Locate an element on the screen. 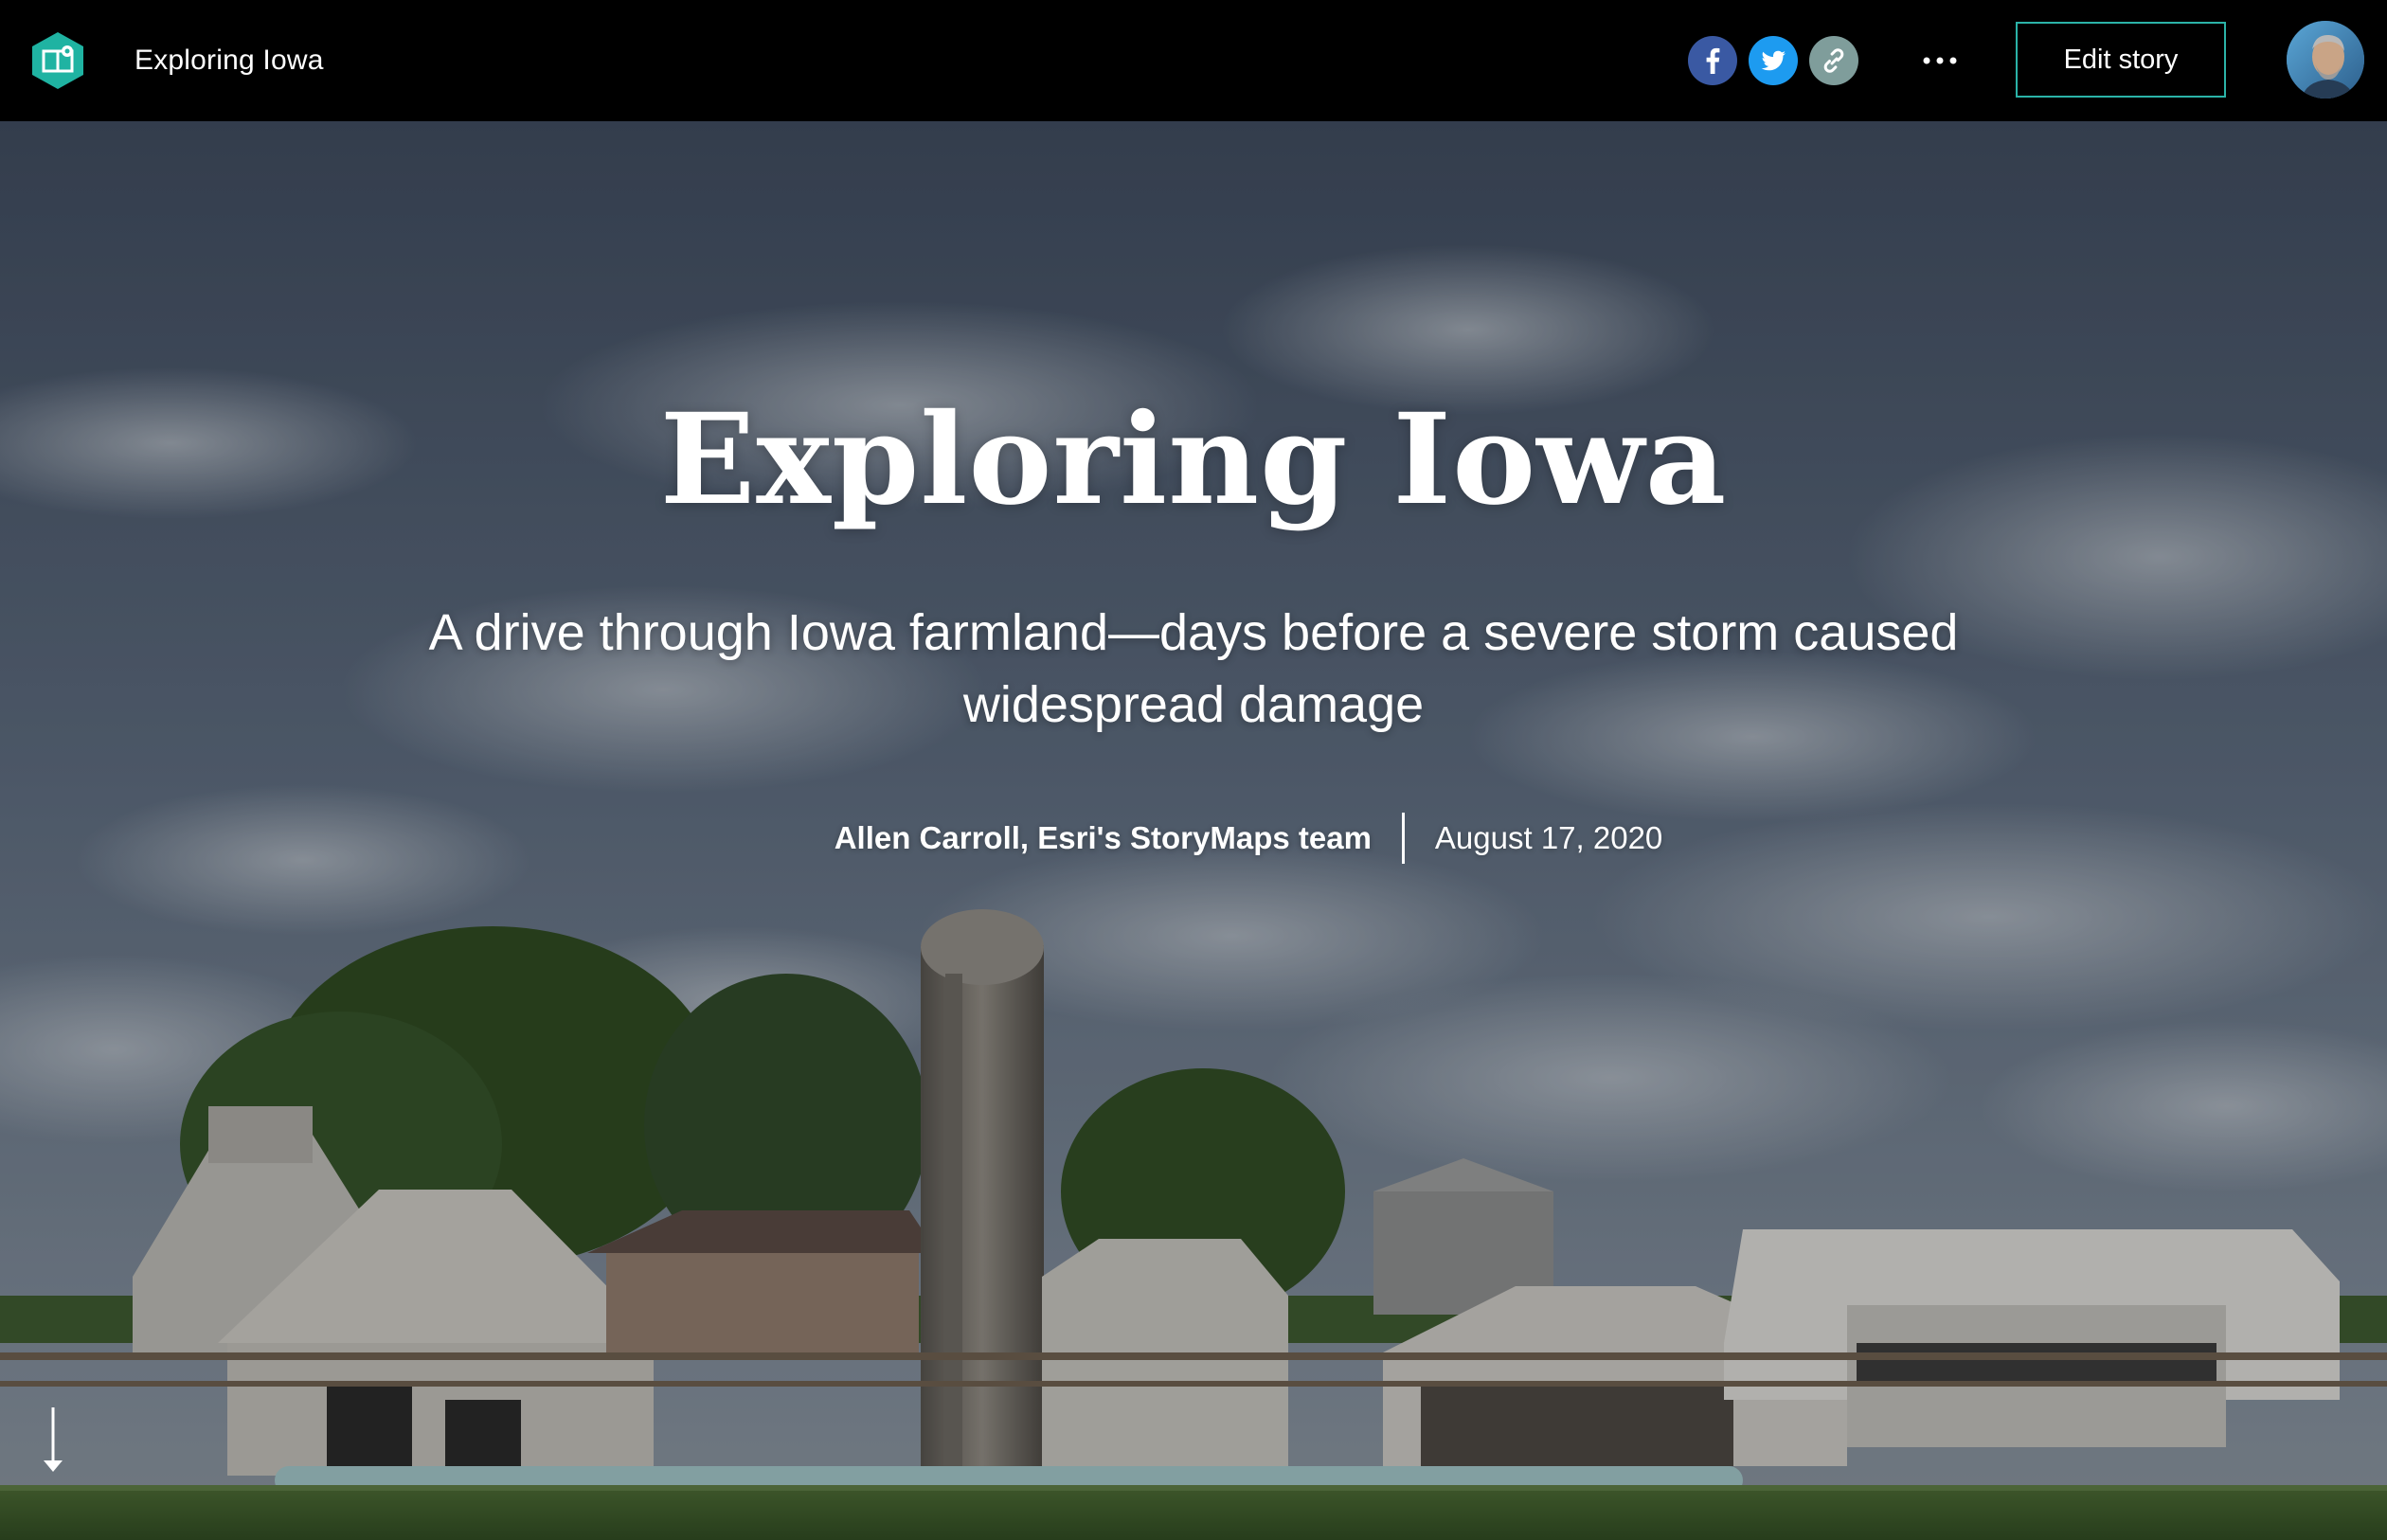 The image size is (2387, 1540). twitter-share-button is located at coordinates (1773, 60).